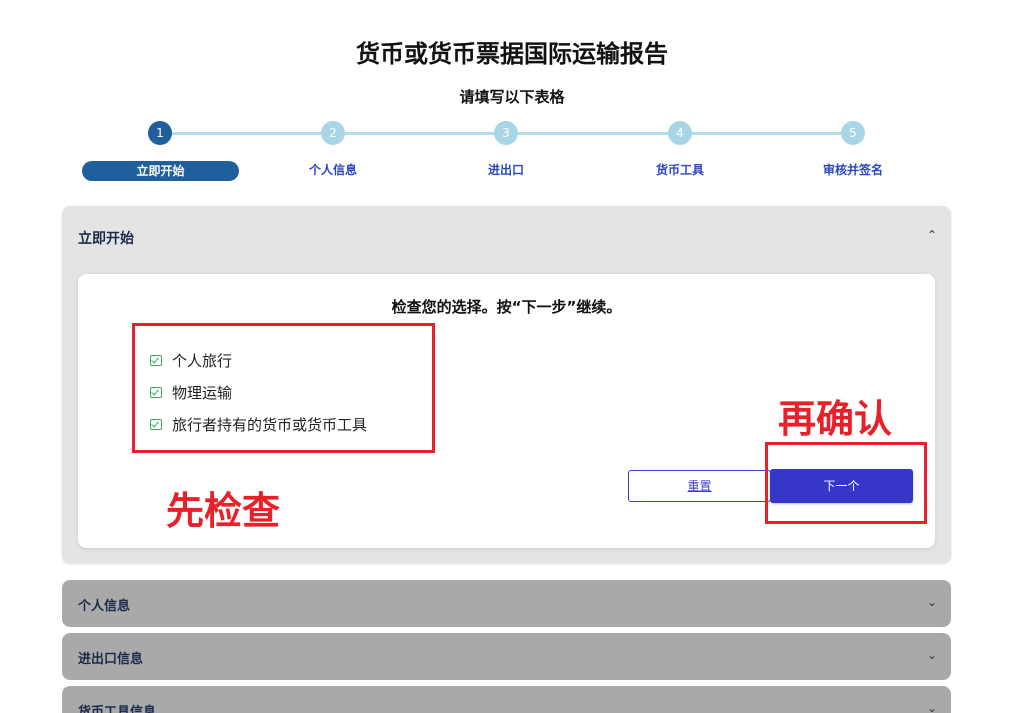 The image size is (1024, 713). I want to click on step-2-circle: 2, so click(333, 133).